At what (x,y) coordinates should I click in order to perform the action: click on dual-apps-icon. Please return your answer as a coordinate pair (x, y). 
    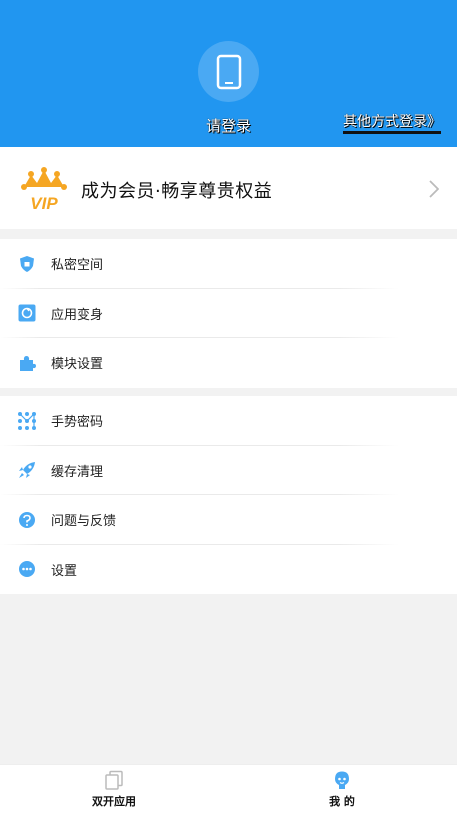
    Looking at the image, I should click on (114, 780).